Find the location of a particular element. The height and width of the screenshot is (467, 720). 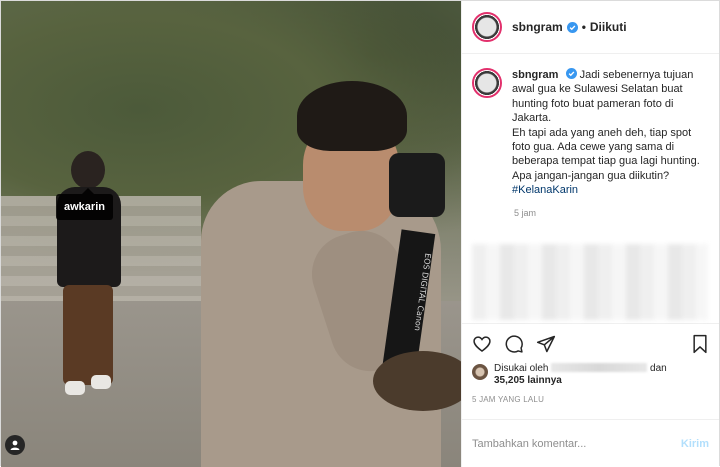

caption-hashtag: #KelanaKarin is located at coordinates (545, 190).